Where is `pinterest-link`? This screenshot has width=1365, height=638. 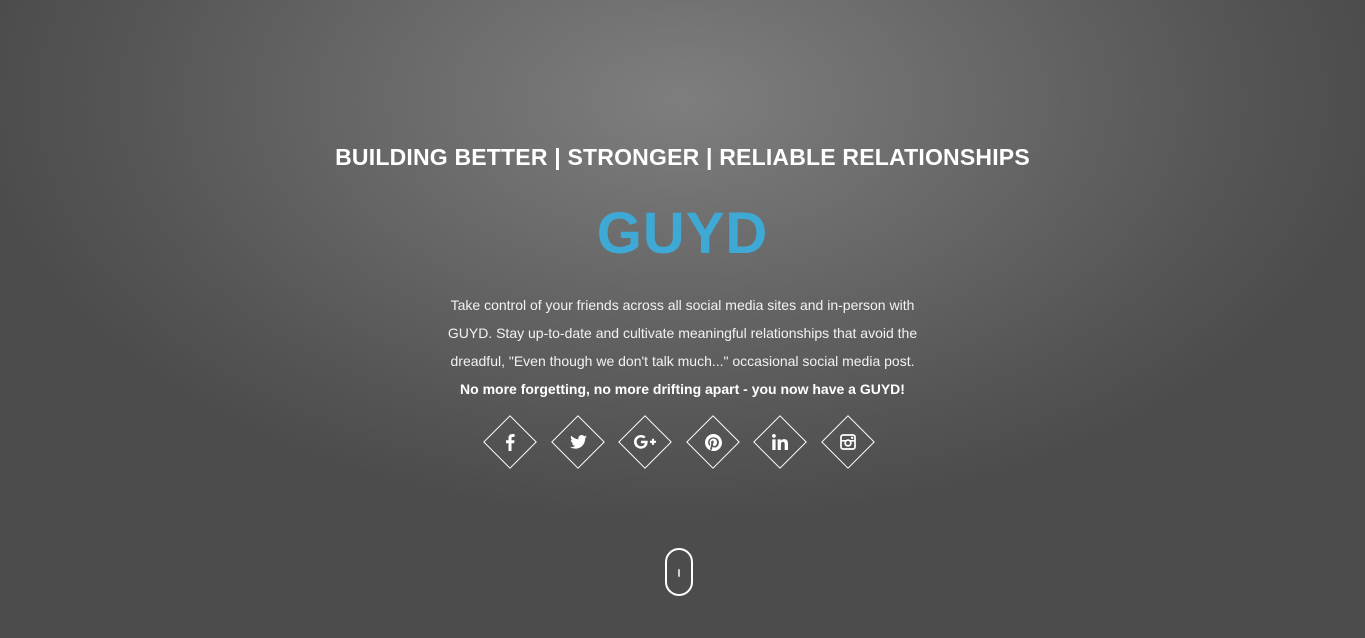
pinterest-link is located at coordinates (712, 442).